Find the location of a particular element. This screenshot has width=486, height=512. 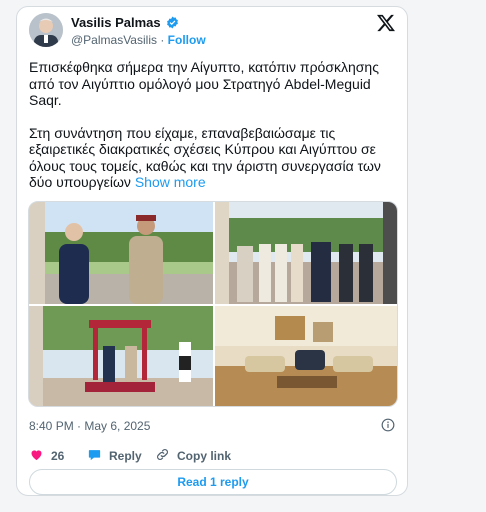

like-count: 26 is located at coordinates (58, 456).